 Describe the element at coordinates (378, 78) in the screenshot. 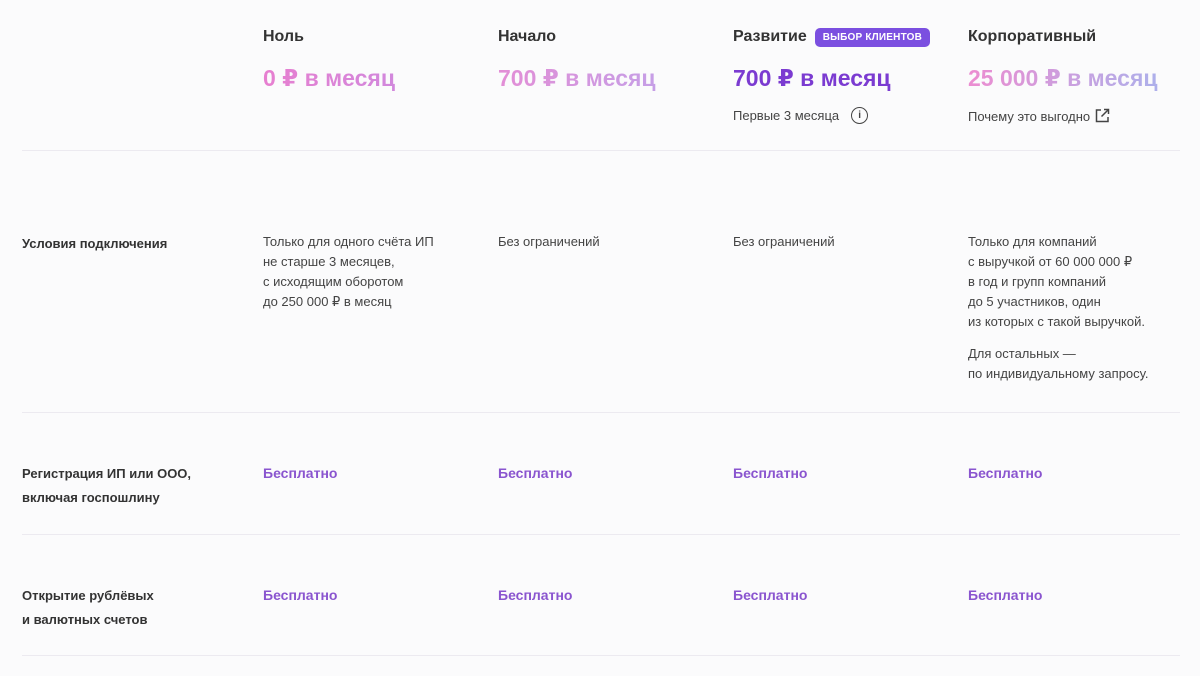

I see `plan-price: 0 ₽ в месяц` at that location.